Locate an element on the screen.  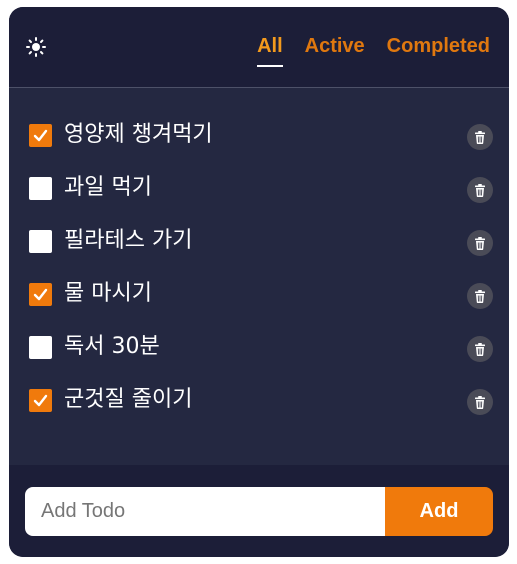
todo-text: 필라테스 가기 is located at coordinates (128, 240).